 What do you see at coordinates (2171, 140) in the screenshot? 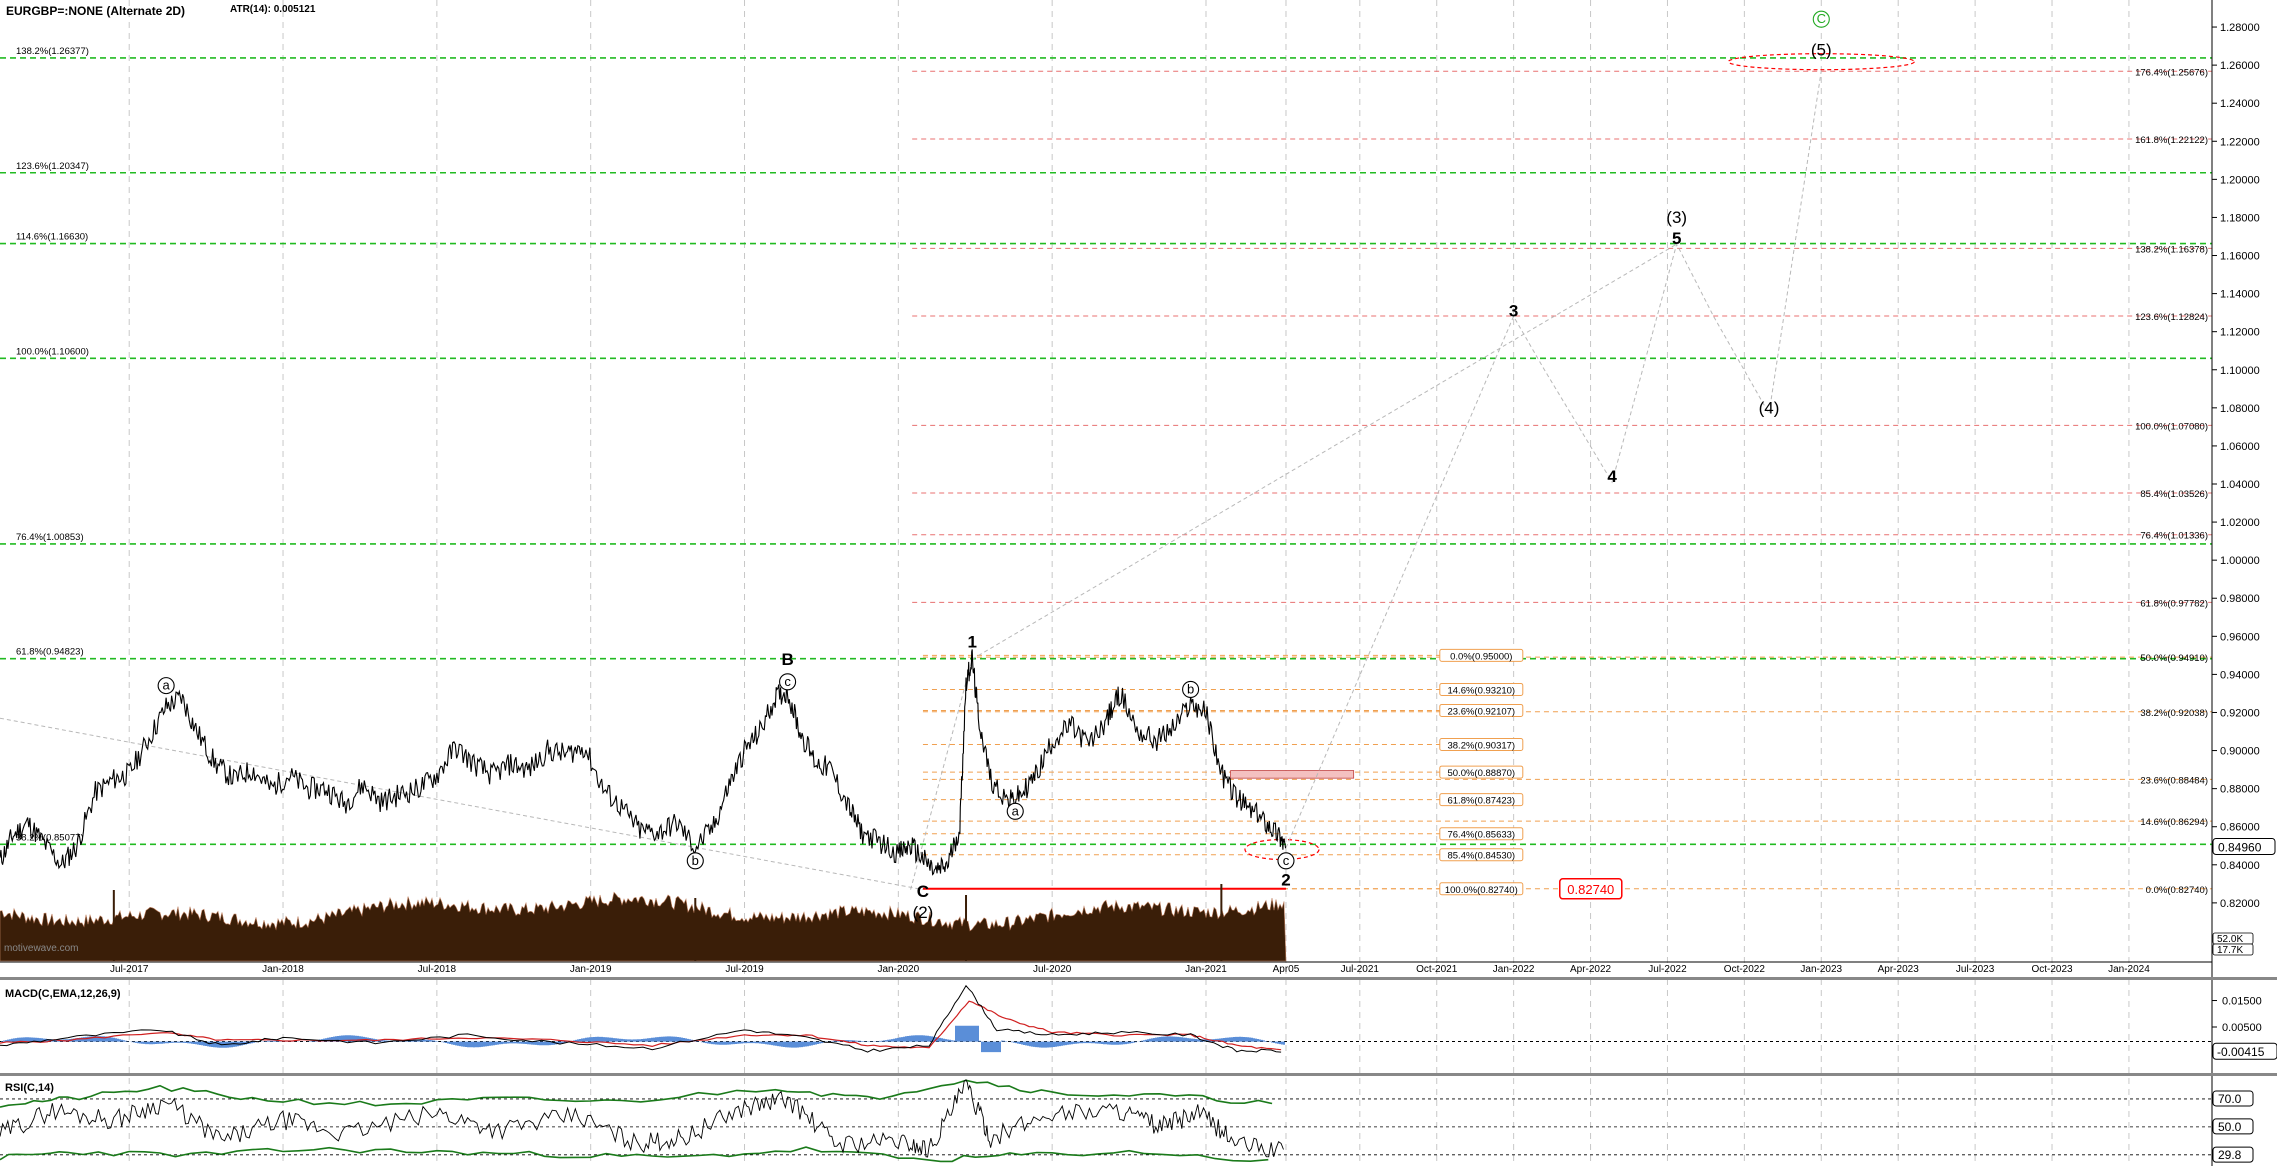
I see `red-fib-label: 161.8%(1.22122)` at bounding box center [2171, 140].